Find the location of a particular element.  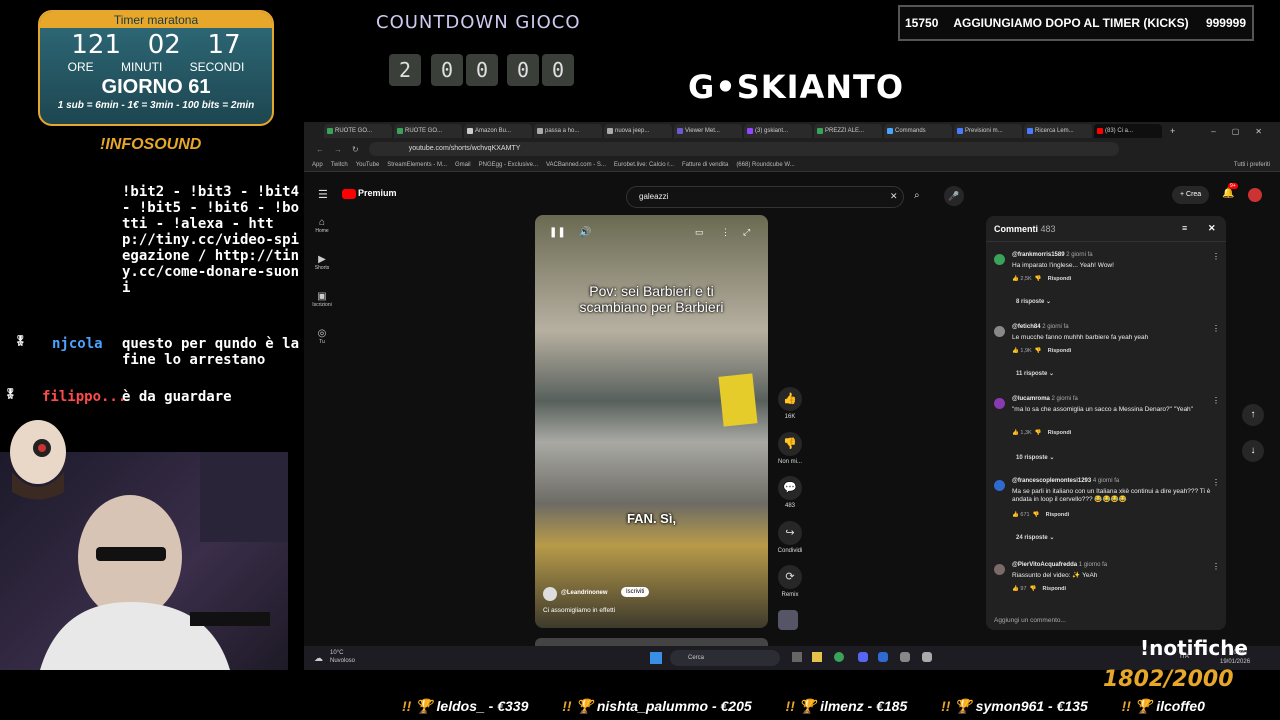

youtube-logo-icon is located at coordinates (349, 194).